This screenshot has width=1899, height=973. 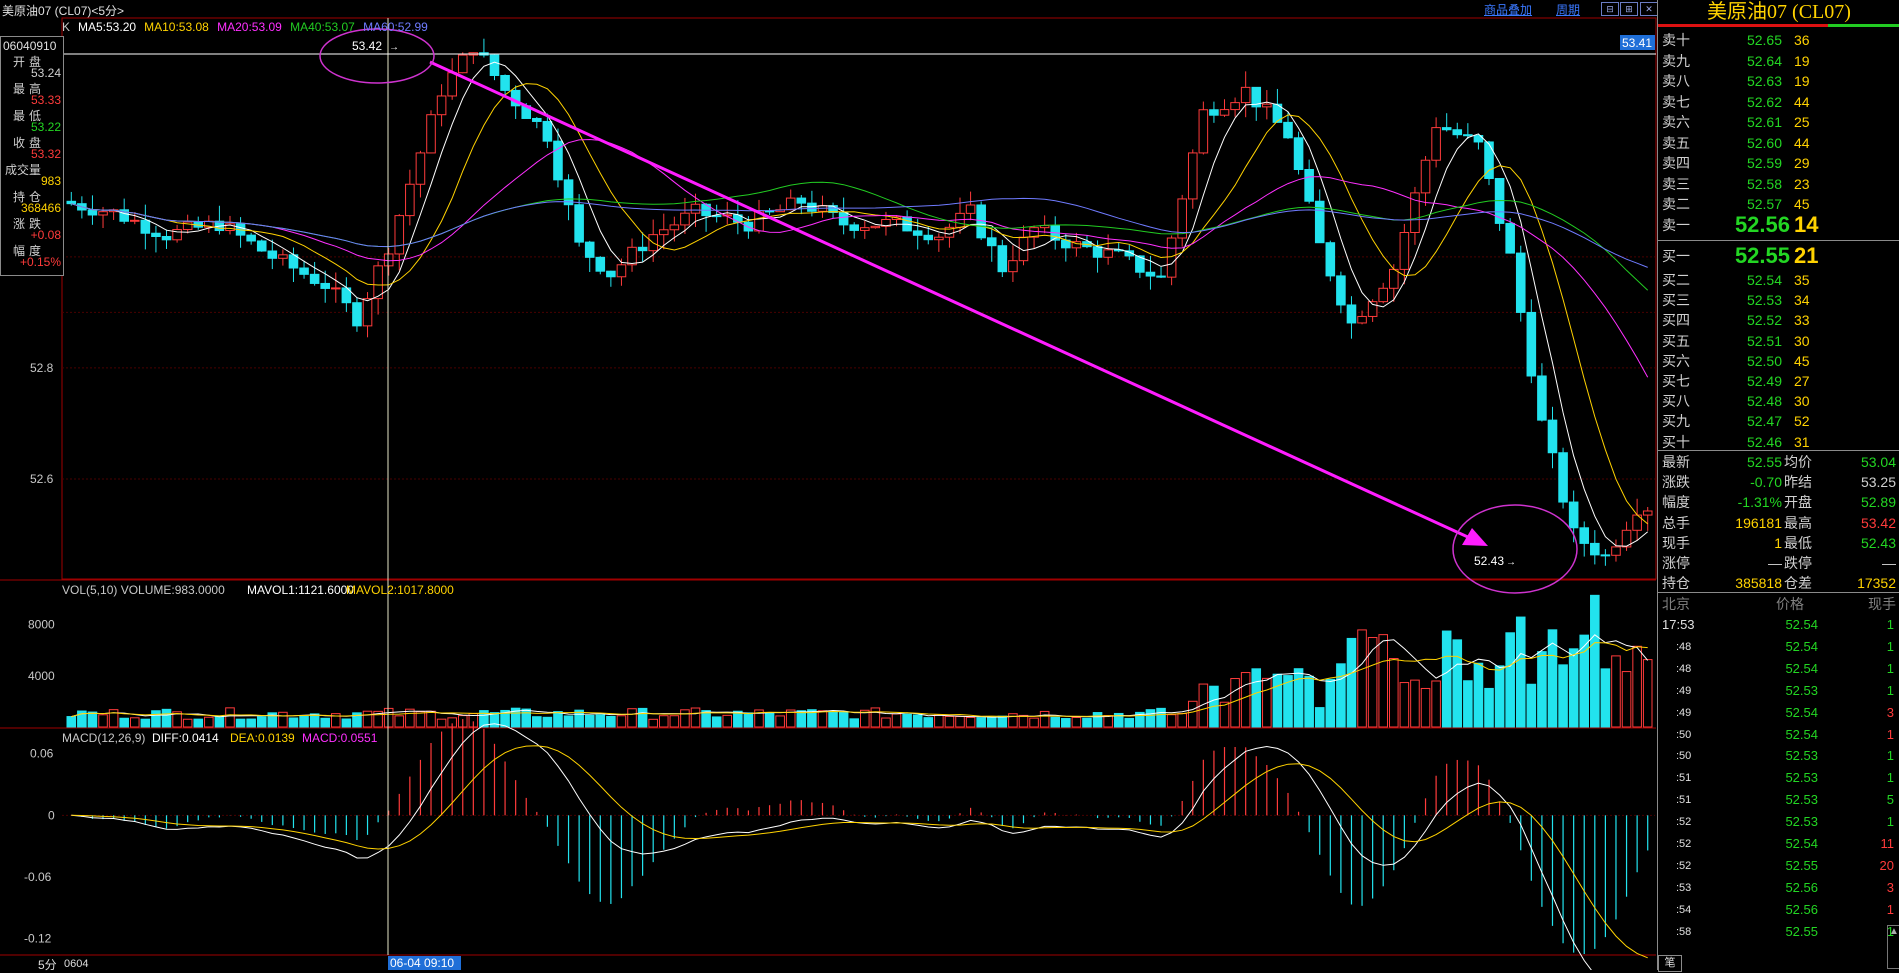 What do you see at coordinates (30, 963) in the screenshot?
I see `timeframe-label: 5分` at bounding box center [30, 963].